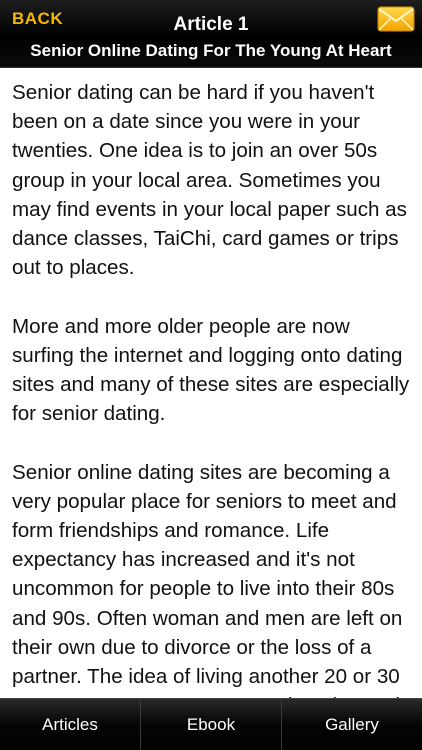 The width and height of the screenshot is (422, 750). Describe the element at coordinates (70, 724) in the screenshot. I see `tab-articles: Articles` at that location.